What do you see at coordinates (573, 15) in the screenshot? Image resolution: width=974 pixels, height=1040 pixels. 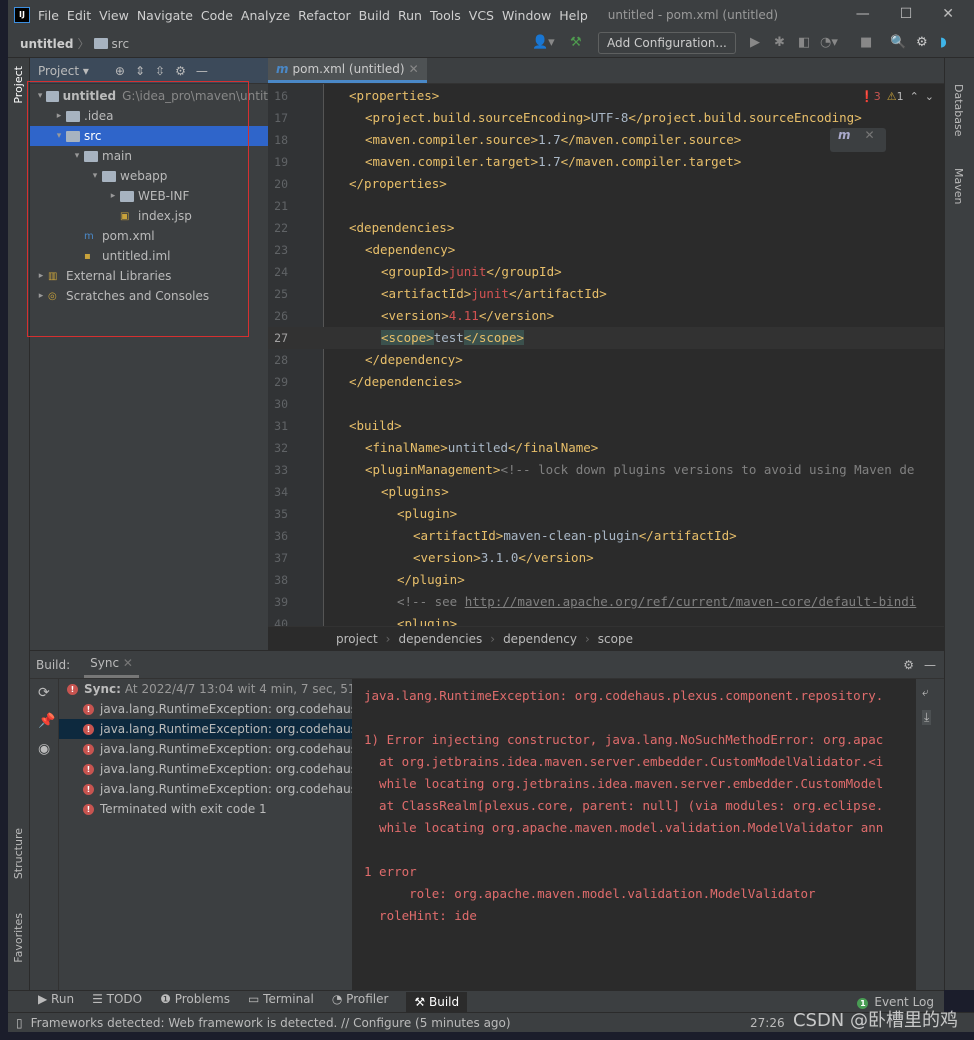 I see `menu-help: Help` at bounding box center [573, 15].